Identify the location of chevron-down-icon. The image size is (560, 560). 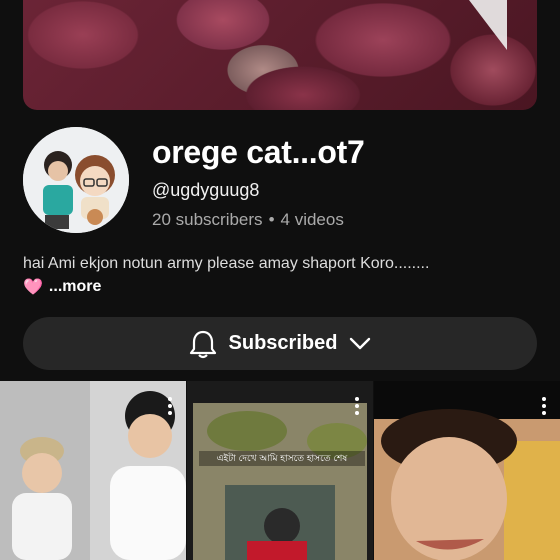
(360, 343).